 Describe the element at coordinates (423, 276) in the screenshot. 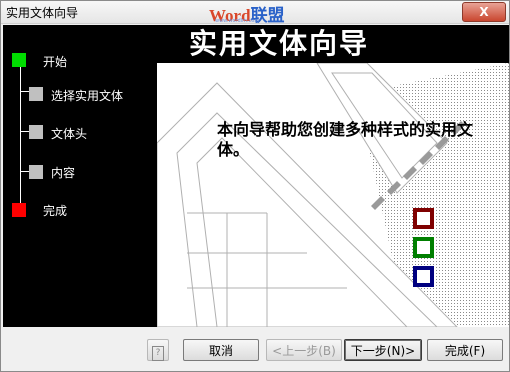

I see `decor-square-blue` at that location.